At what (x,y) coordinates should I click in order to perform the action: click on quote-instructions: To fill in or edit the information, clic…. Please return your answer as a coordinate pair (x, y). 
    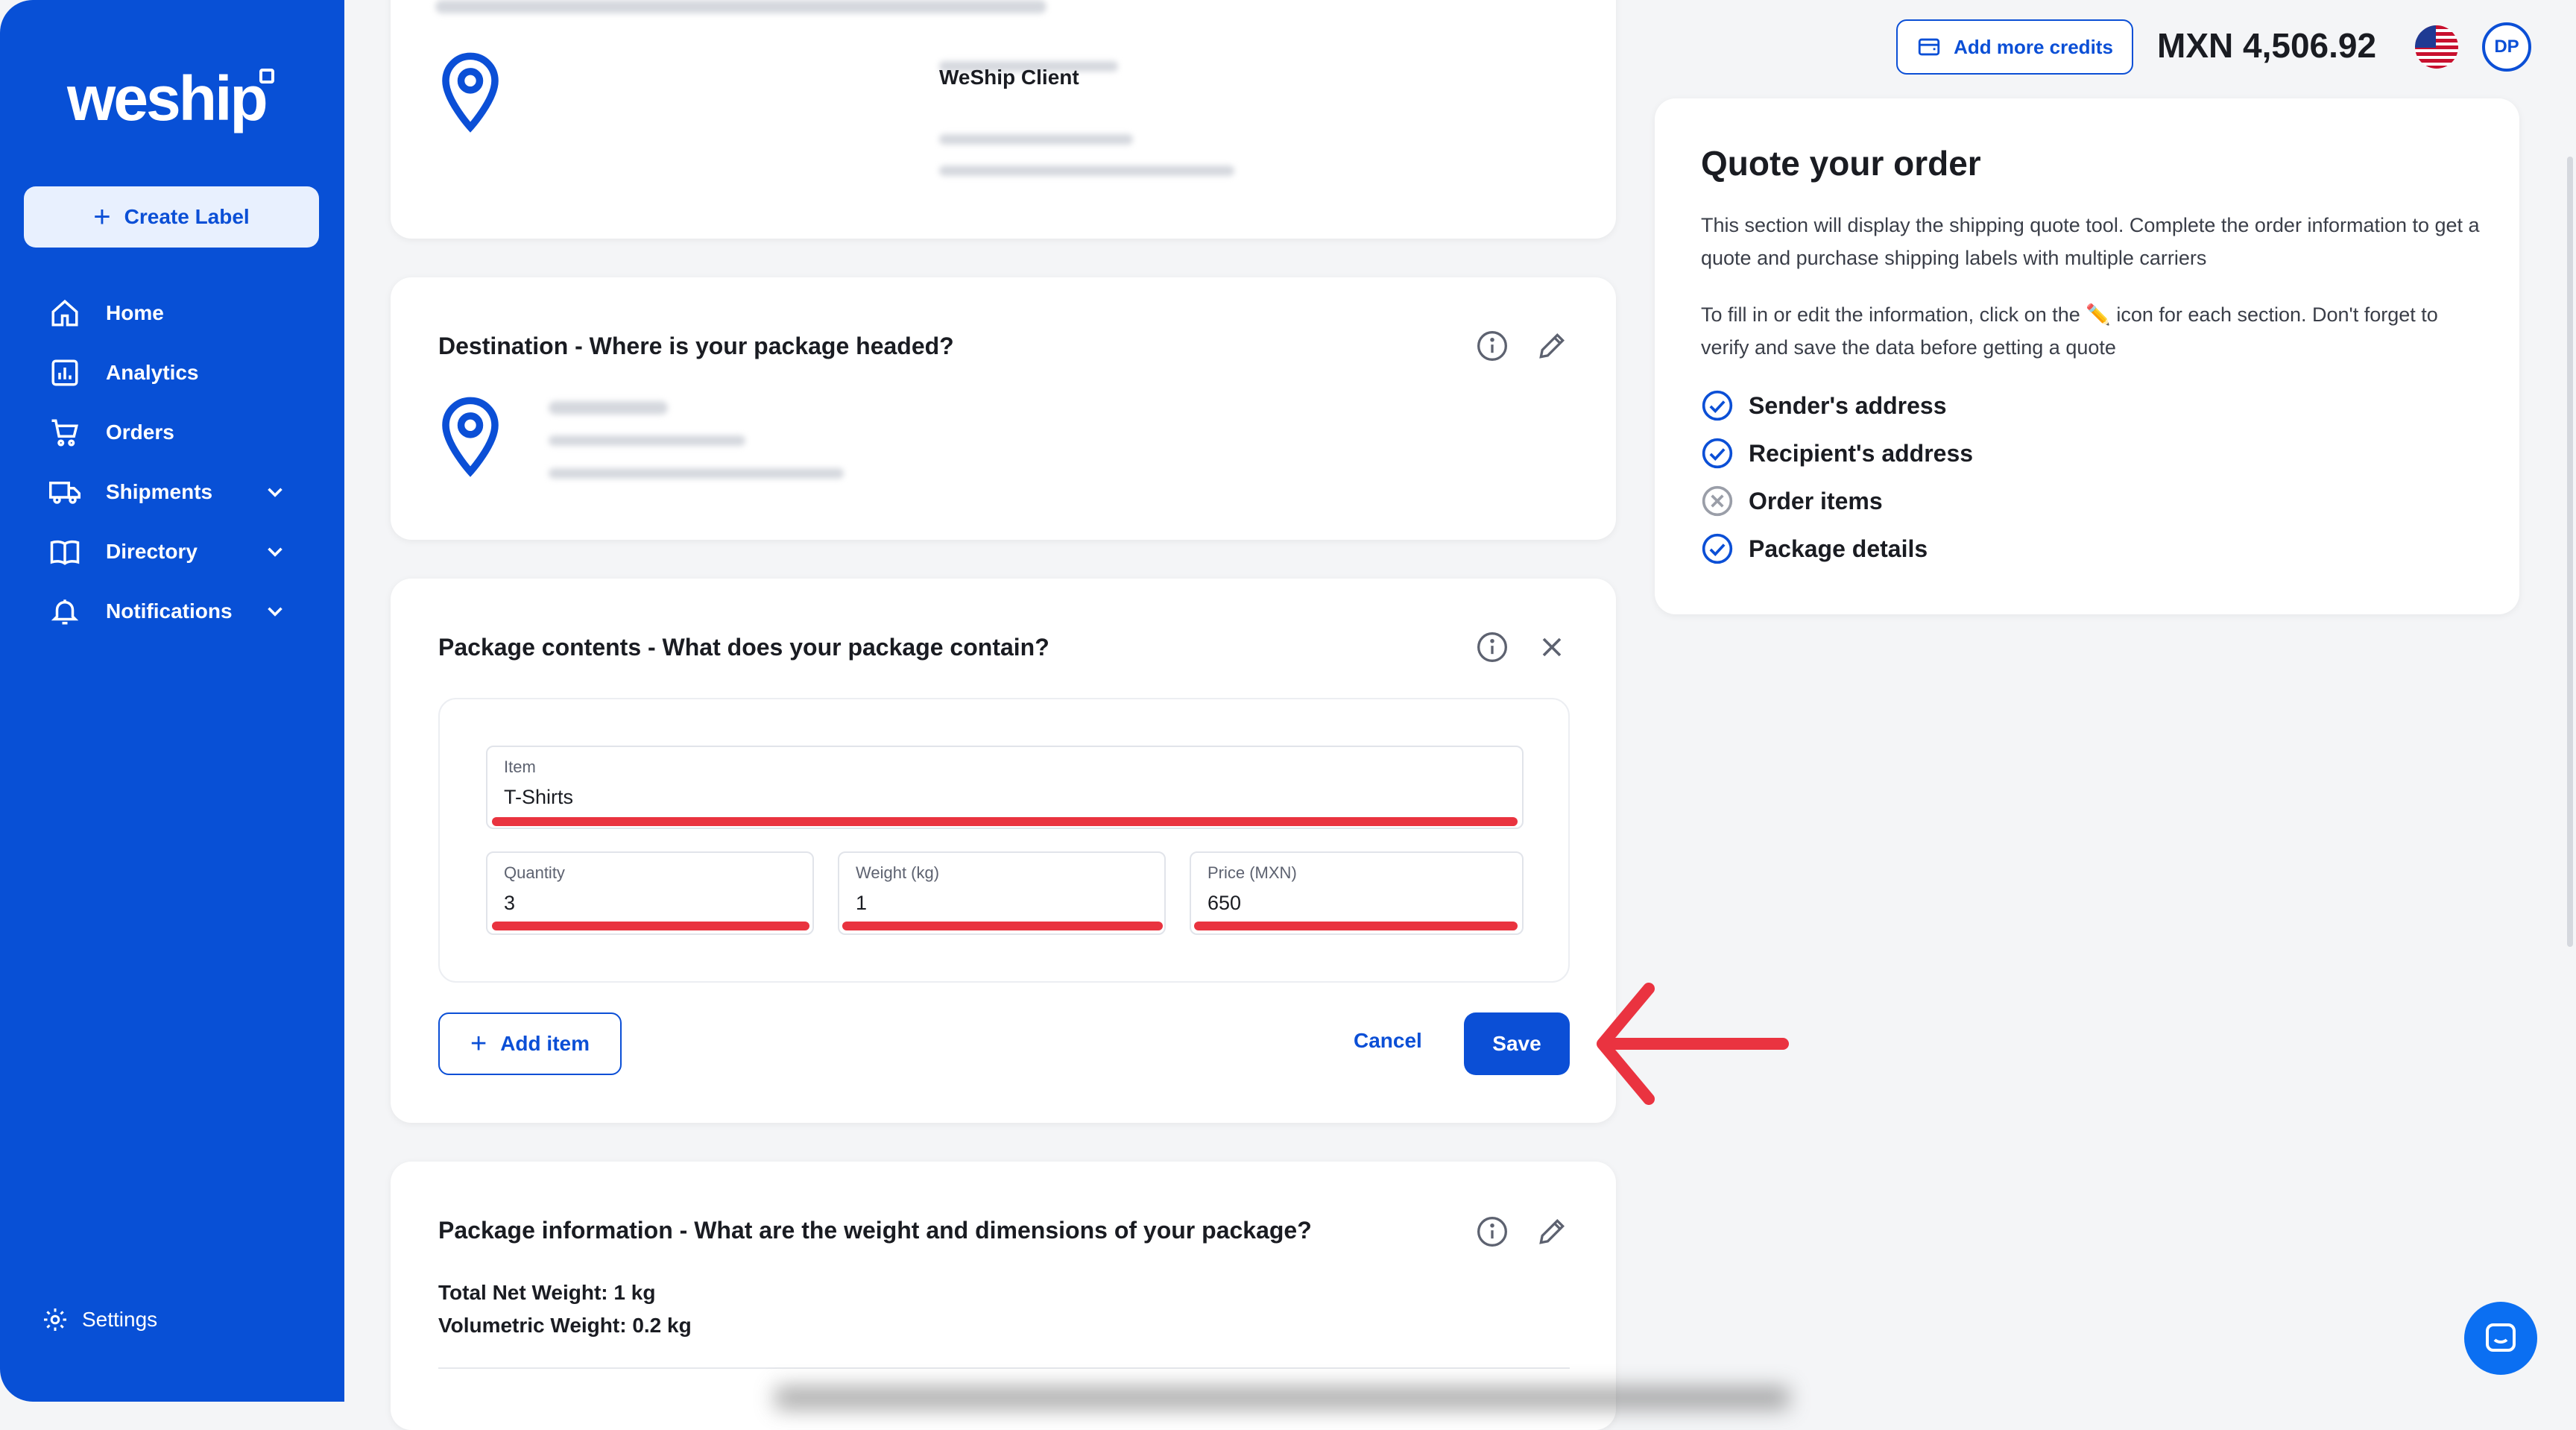
    Looking at the image, I should click on (2069, 331).